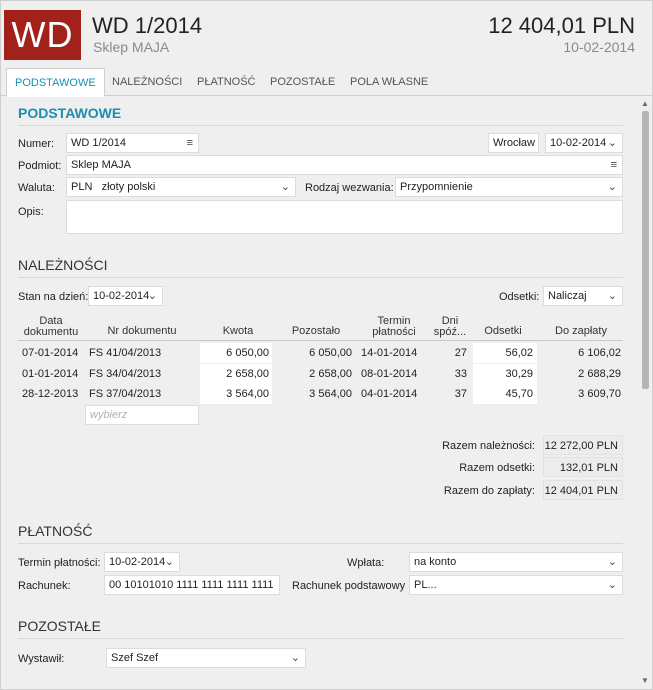 Image resolution: width=653 pixels, height=690 pixels. I want to click on document-total: 12 404,01 PLN, so click(561, 25).